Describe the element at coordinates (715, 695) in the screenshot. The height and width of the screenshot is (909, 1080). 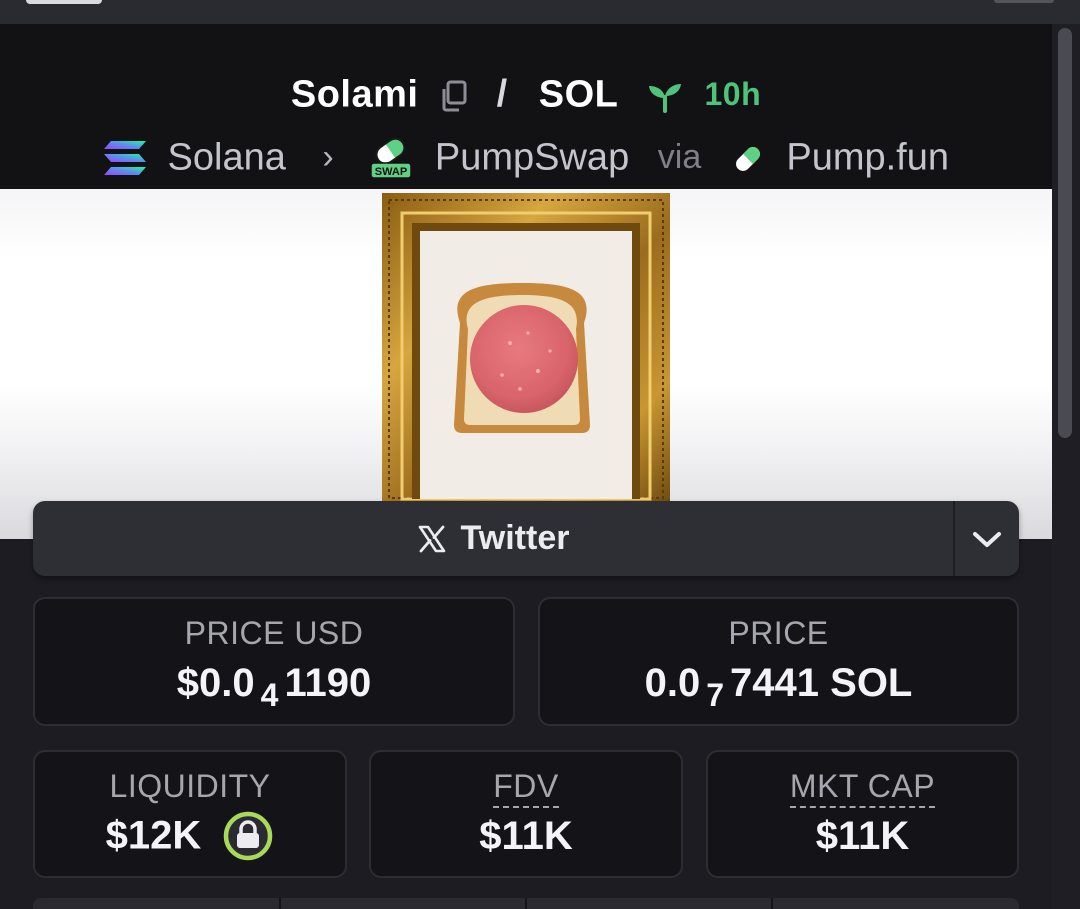
I see `price-native-zero-count: 7` at that location.